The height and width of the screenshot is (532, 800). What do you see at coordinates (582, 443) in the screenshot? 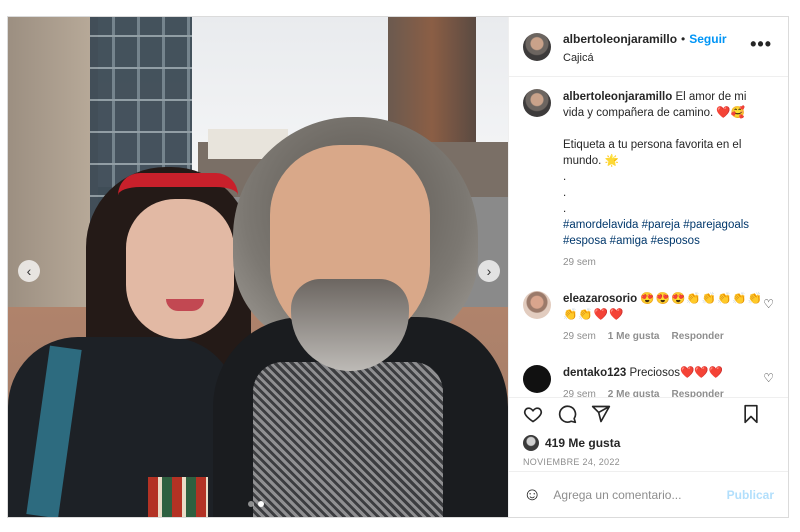
I see `likes-count: 419 Me gusta` at bounding box center [582, 443].